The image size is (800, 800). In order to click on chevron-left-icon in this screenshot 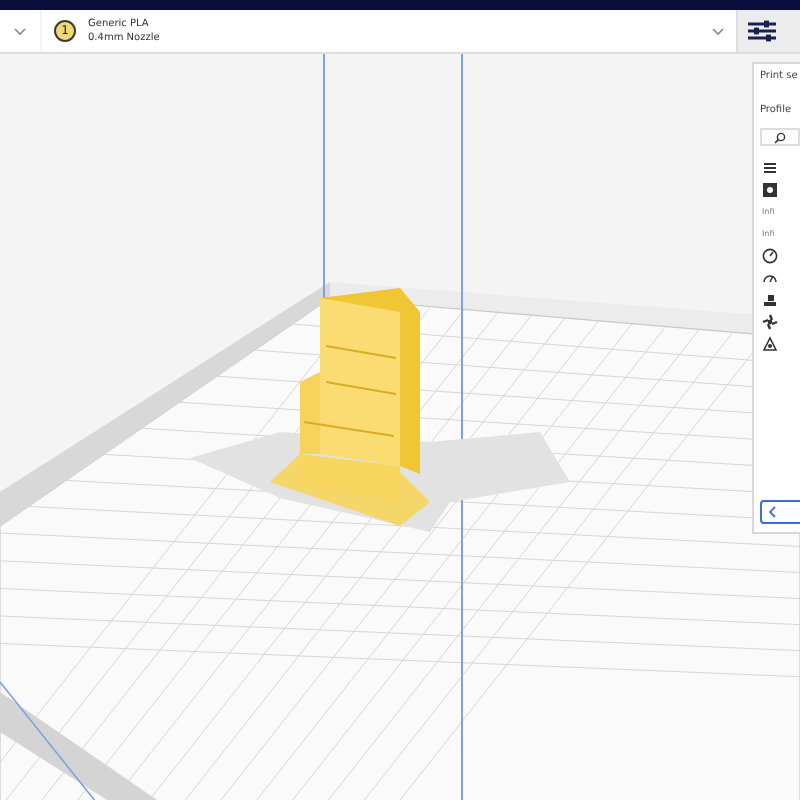, I will do `click(772, 512)`.